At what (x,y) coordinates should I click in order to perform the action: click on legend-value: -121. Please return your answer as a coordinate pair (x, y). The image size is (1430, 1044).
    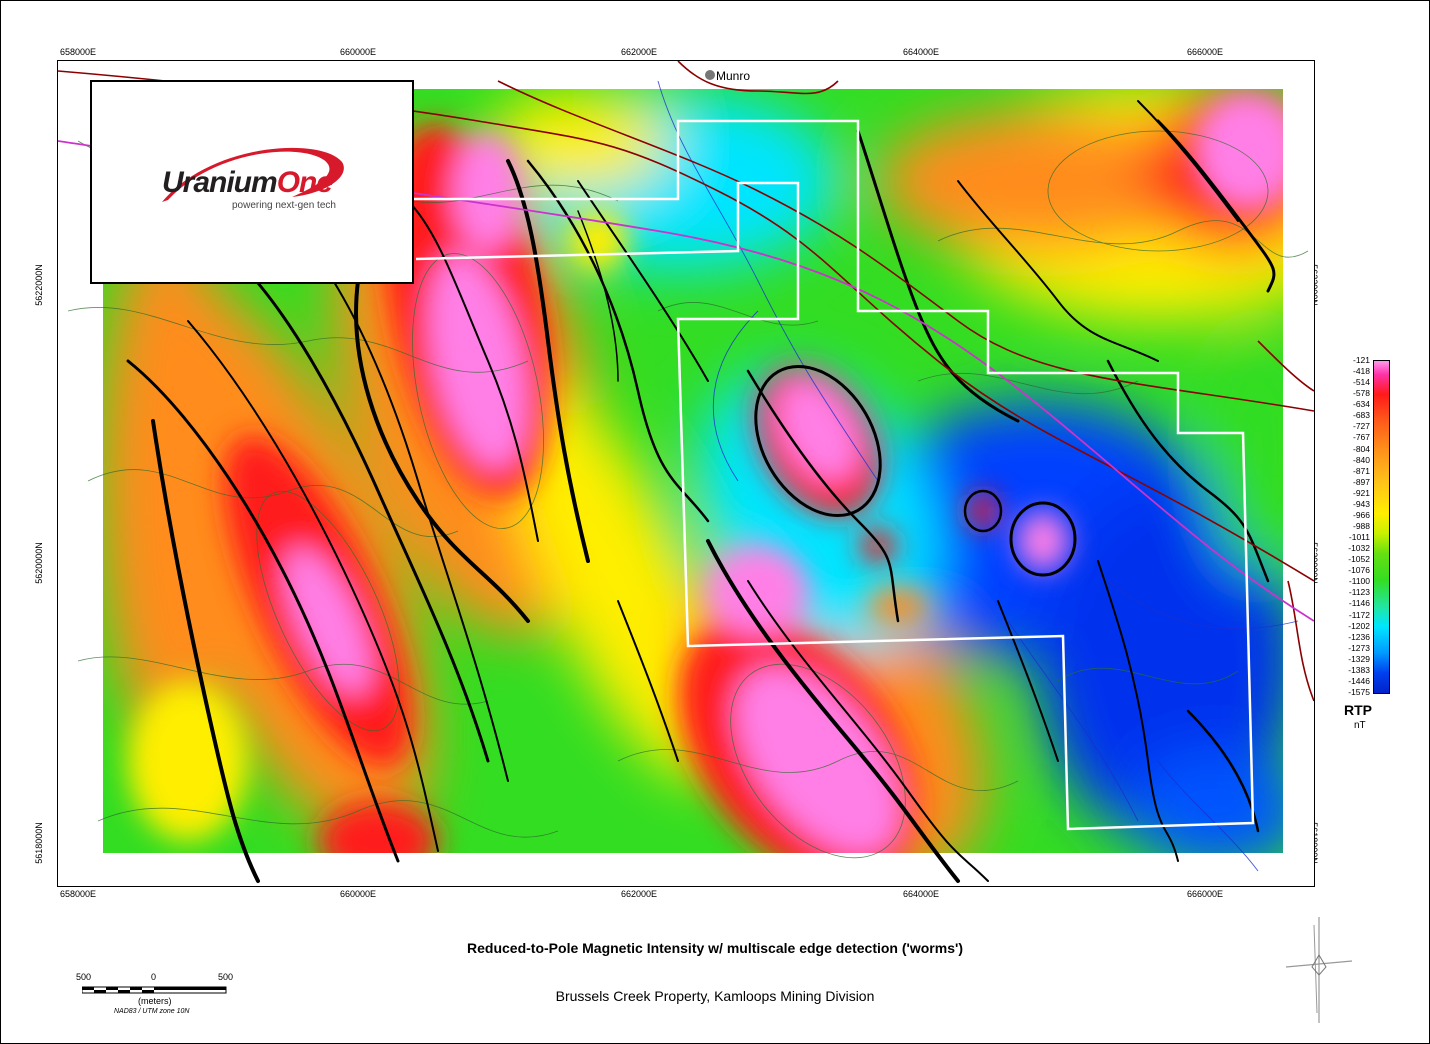
    Looking at the image, I should click on (1361, 360).